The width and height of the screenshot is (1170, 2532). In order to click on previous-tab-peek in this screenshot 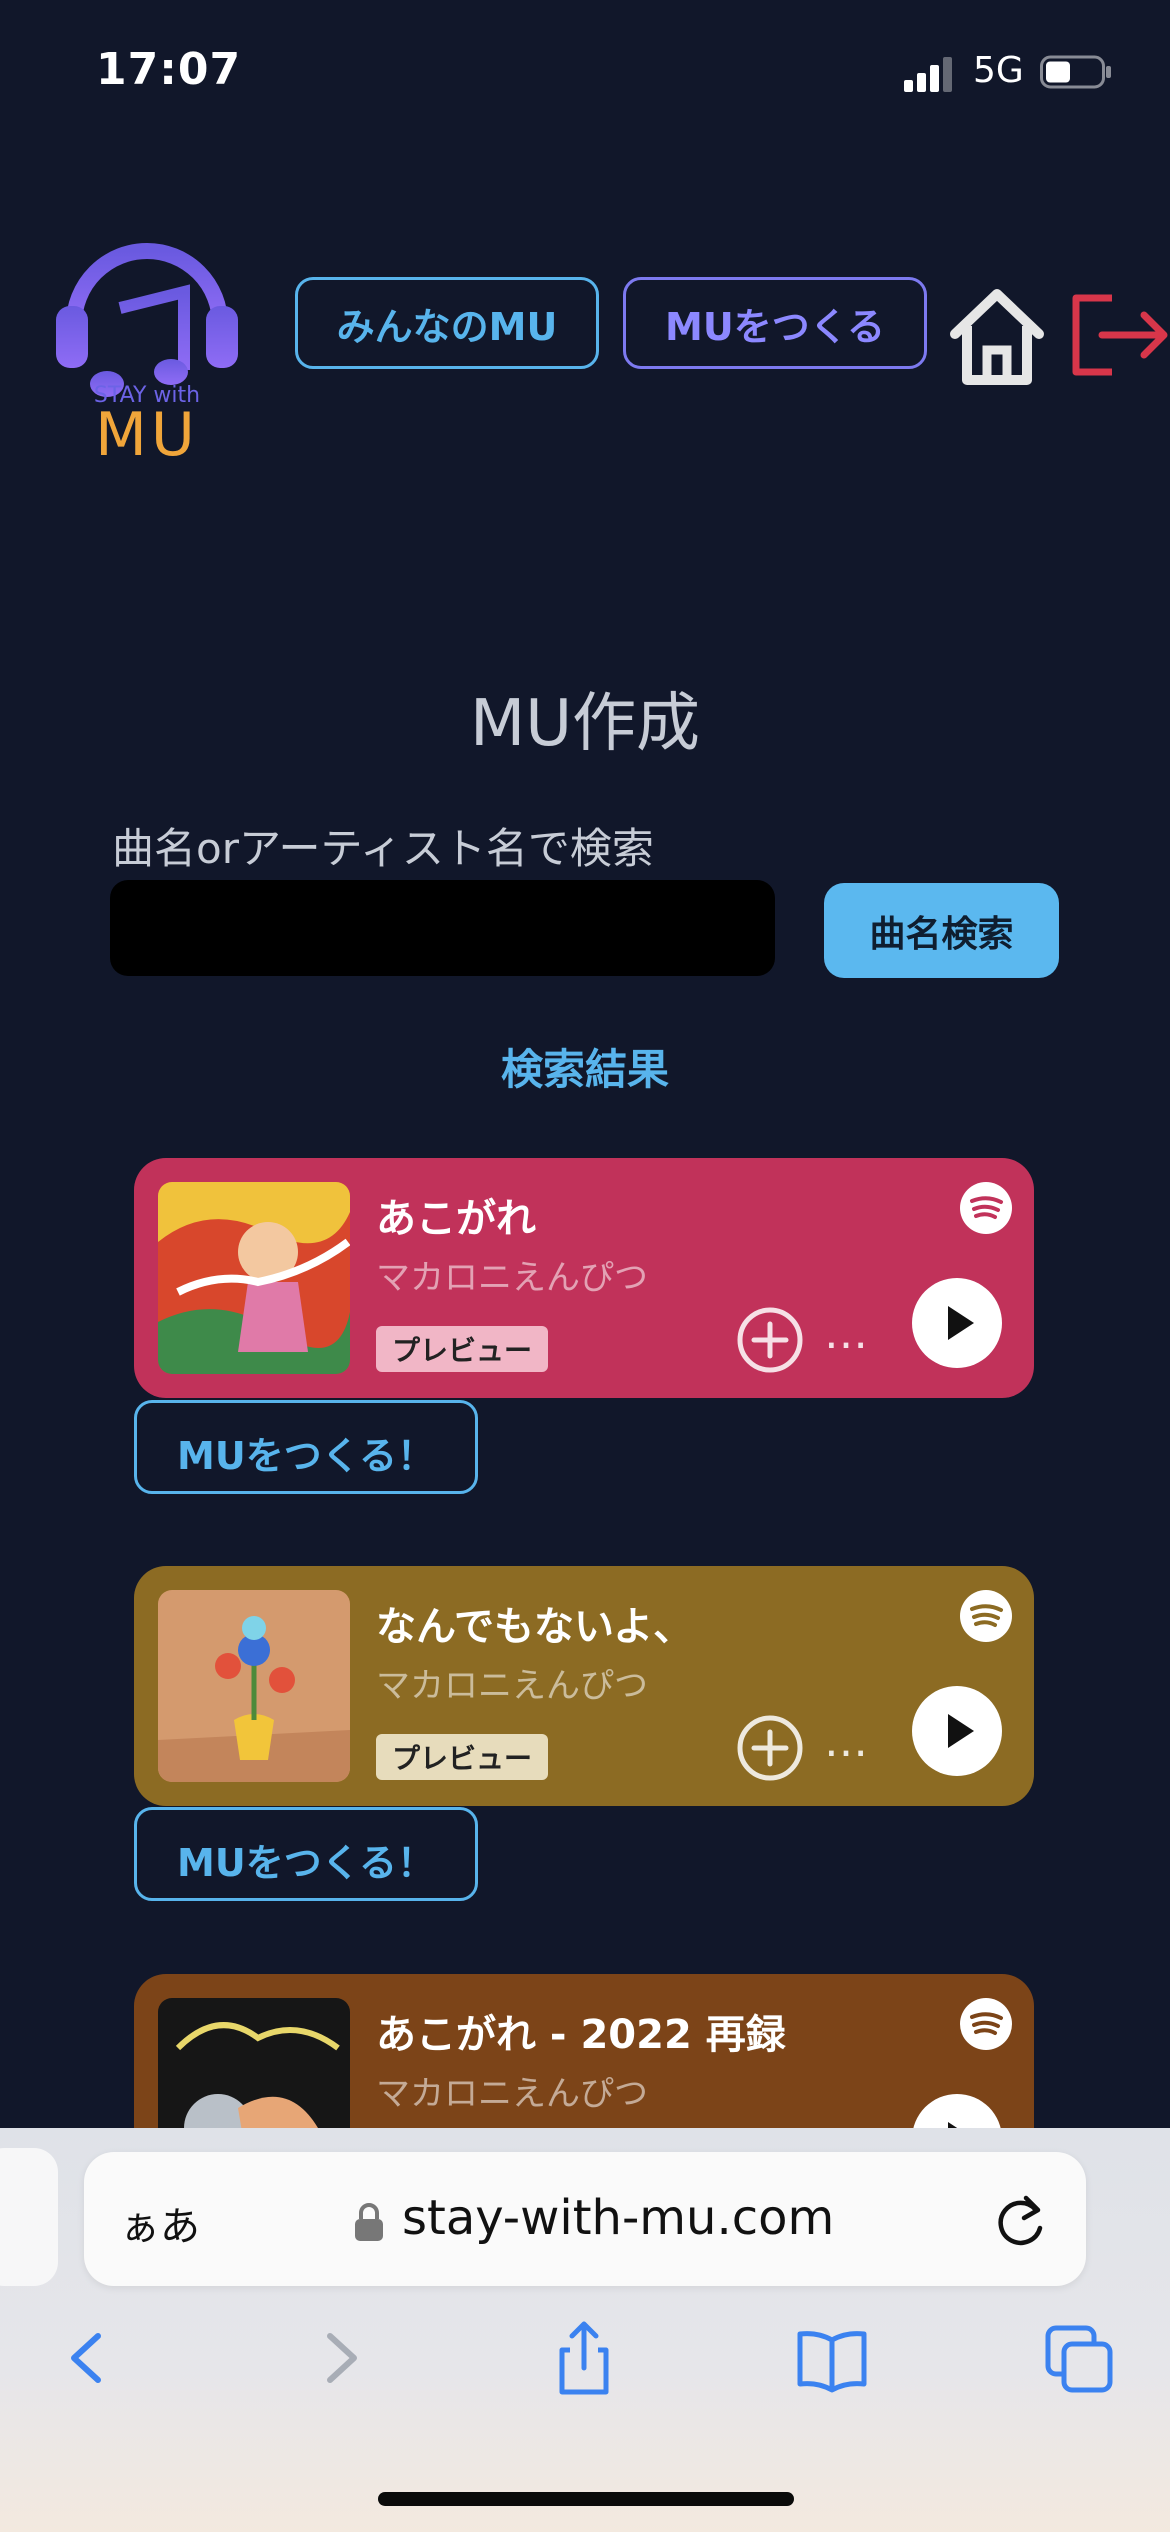, I will do `click(29, 2217)`.